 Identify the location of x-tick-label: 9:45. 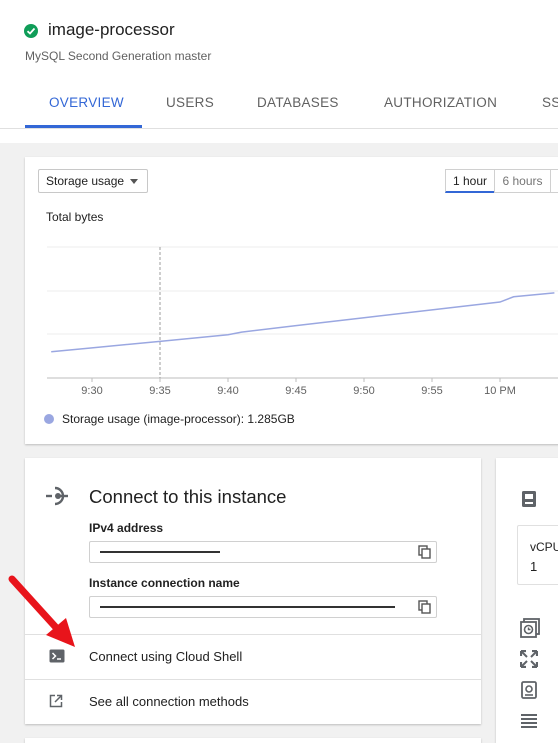
(295, 391).